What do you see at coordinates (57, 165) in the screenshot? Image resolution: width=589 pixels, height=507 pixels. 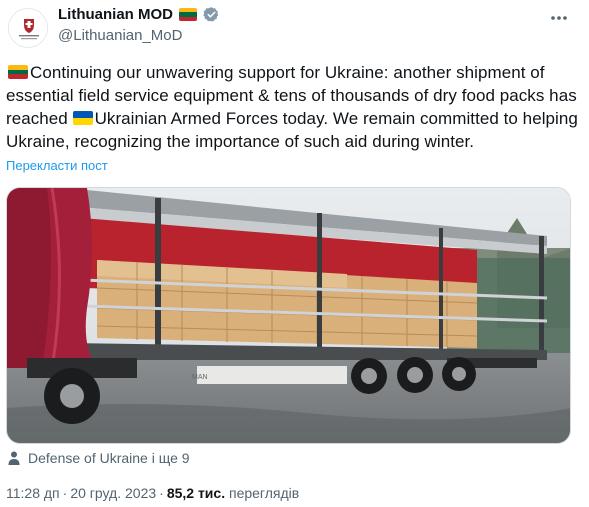 I see `translate-post-link: Перекласти пост` at bounding box center [57, 165].